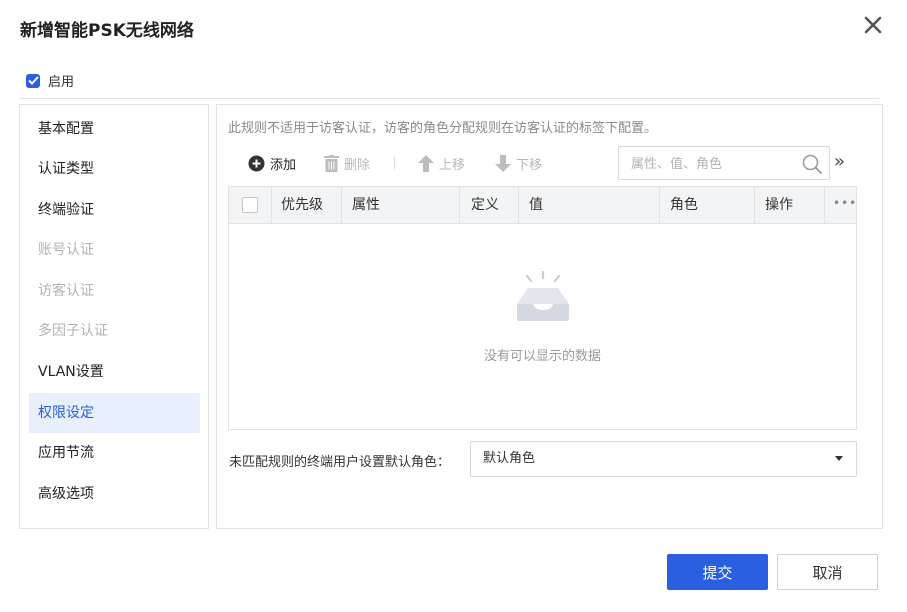 Image resolution: width=907 pixels, height=612 pixels. What do you see at coordinates (542, 356) in the screenshot?
I see `empty-state-text: 没有可以显示的数据` at bounding box center [542, 356].